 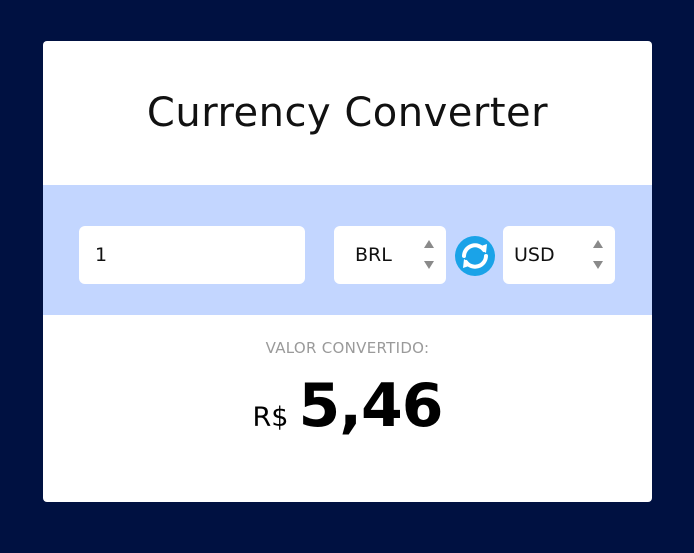 I want to click on page-title: Currency Converter, so click(x=347, y=113).